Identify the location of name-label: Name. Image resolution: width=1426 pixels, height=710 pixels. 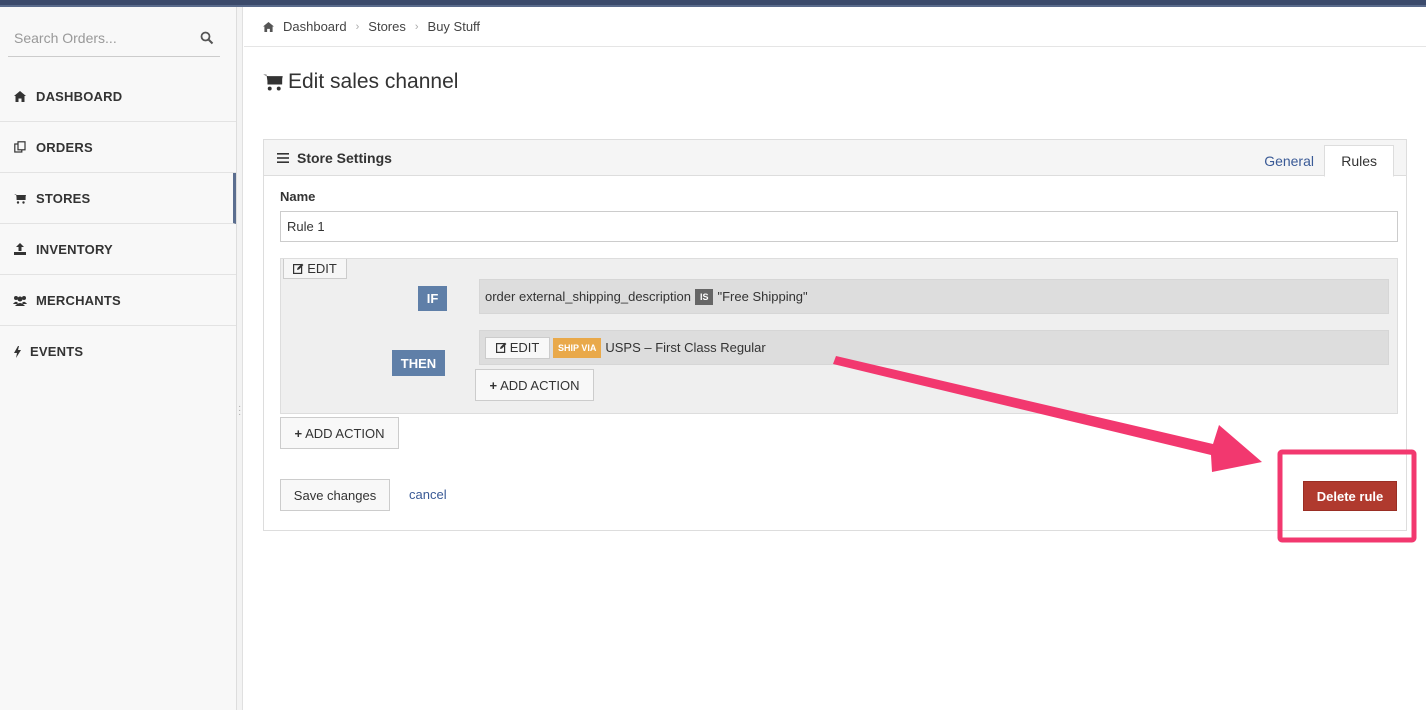
(298, 196).